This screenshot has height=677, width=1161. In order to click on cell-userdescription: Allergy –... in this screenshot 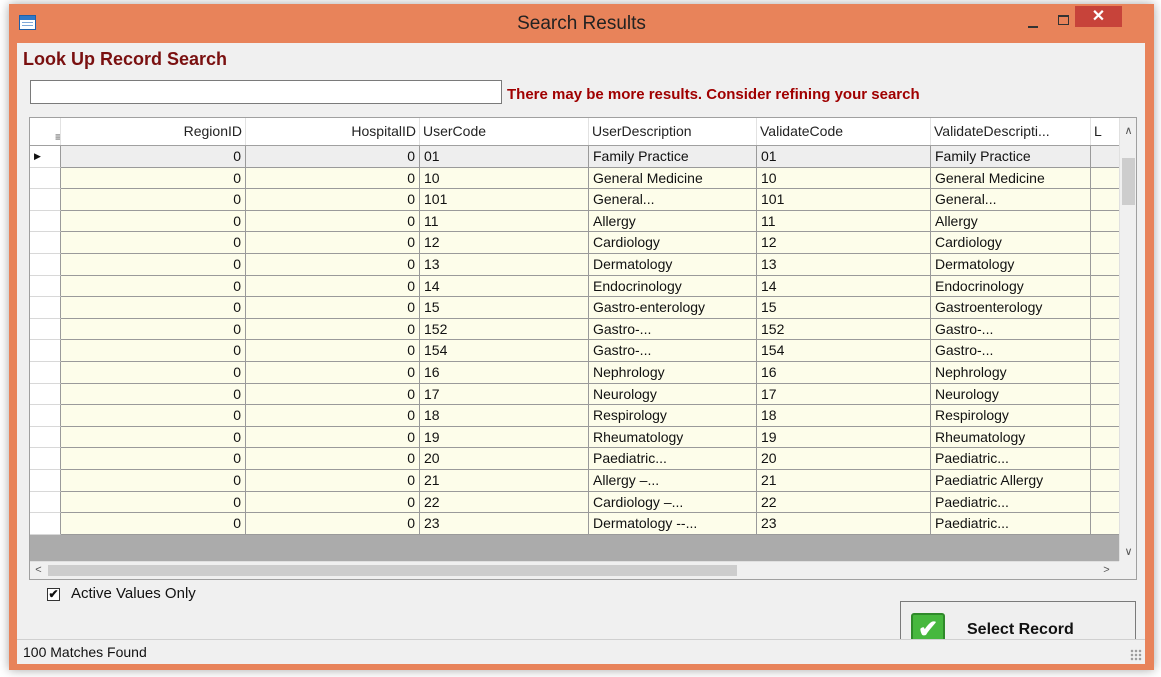, I will do `click(673, 481)`.